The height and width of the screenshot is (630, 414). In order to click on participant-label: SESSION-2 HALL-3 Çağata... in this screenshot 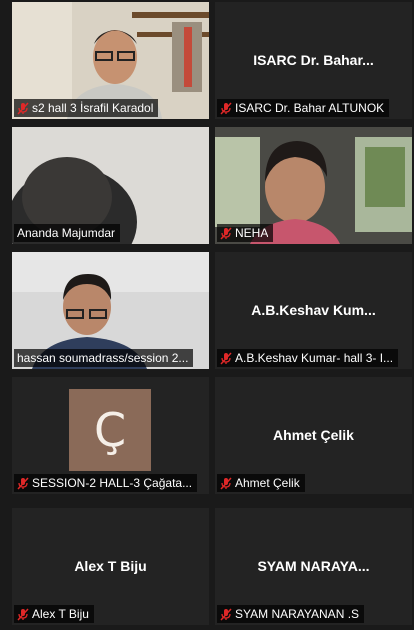, I will do `click(106, 483)`.